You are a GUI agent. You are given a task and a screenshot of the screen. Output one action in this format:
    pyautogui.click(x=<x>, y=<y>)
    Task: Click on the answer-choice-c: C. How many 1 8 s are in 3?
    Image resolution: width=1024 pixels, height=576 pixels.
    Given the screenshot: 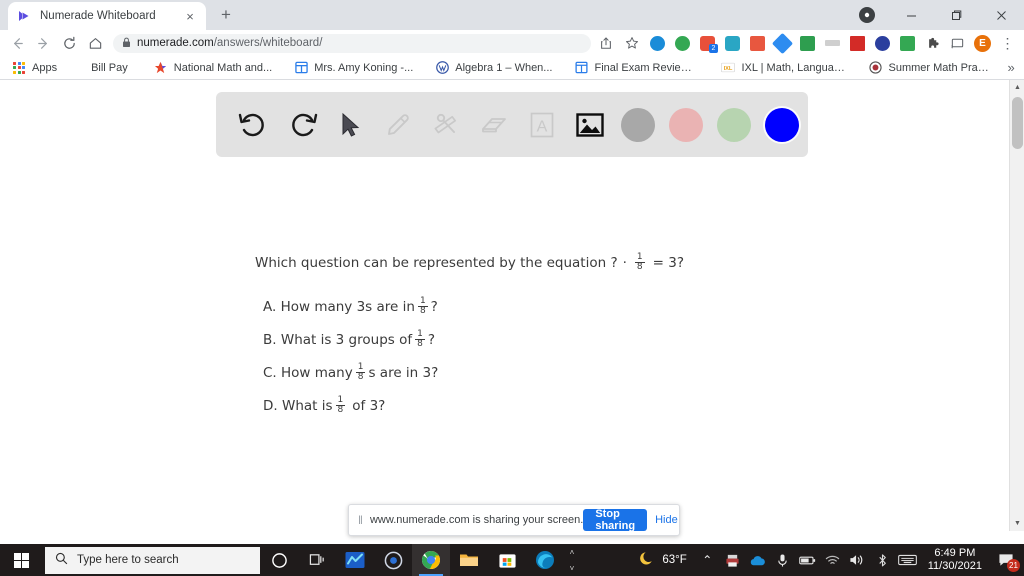 What is the action you would take?
    pyautogui.click(x=350, y=372)
    